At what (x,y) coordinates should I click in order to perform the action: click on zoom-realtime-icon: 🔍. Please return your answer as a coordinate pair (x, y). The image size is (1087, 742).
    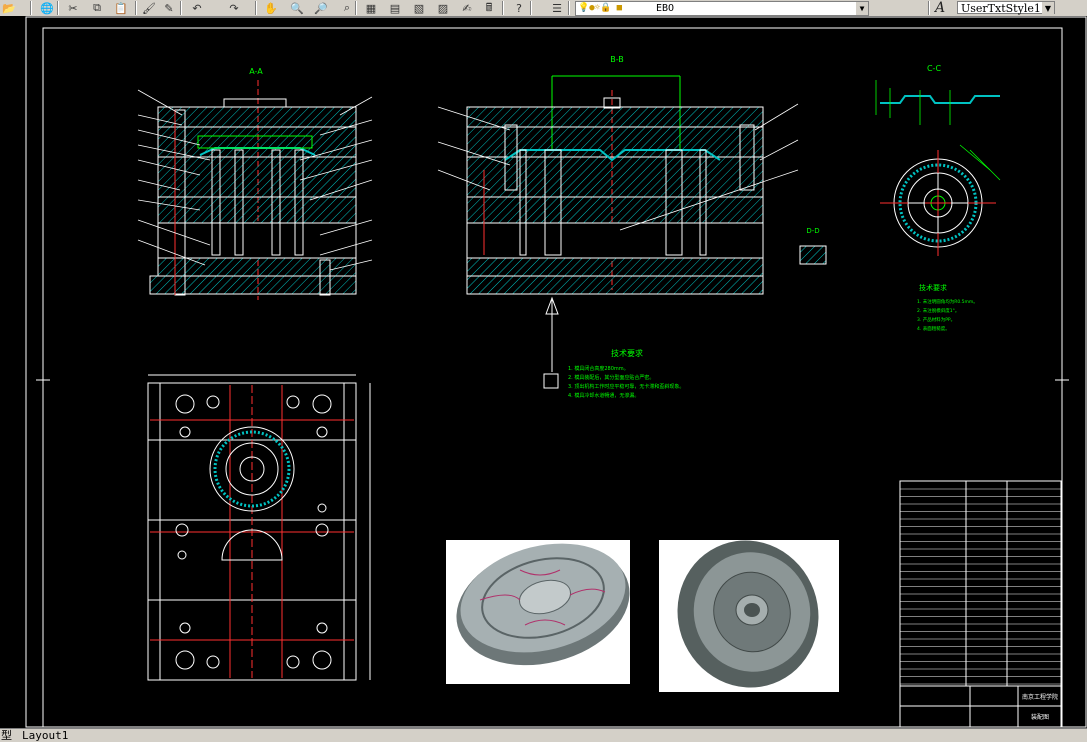
    Looking at the image, I should click on (297, 8).